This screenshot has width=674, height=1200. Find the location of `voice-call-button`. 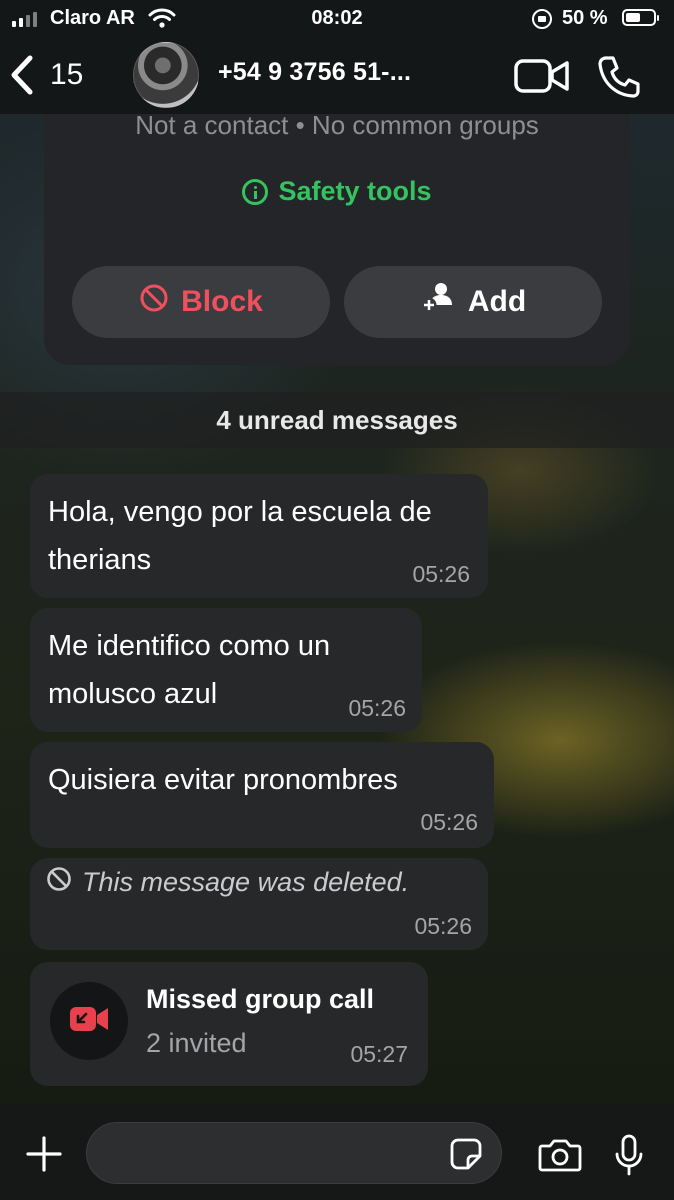

voice-call-button is located at coordinates (619, 79).